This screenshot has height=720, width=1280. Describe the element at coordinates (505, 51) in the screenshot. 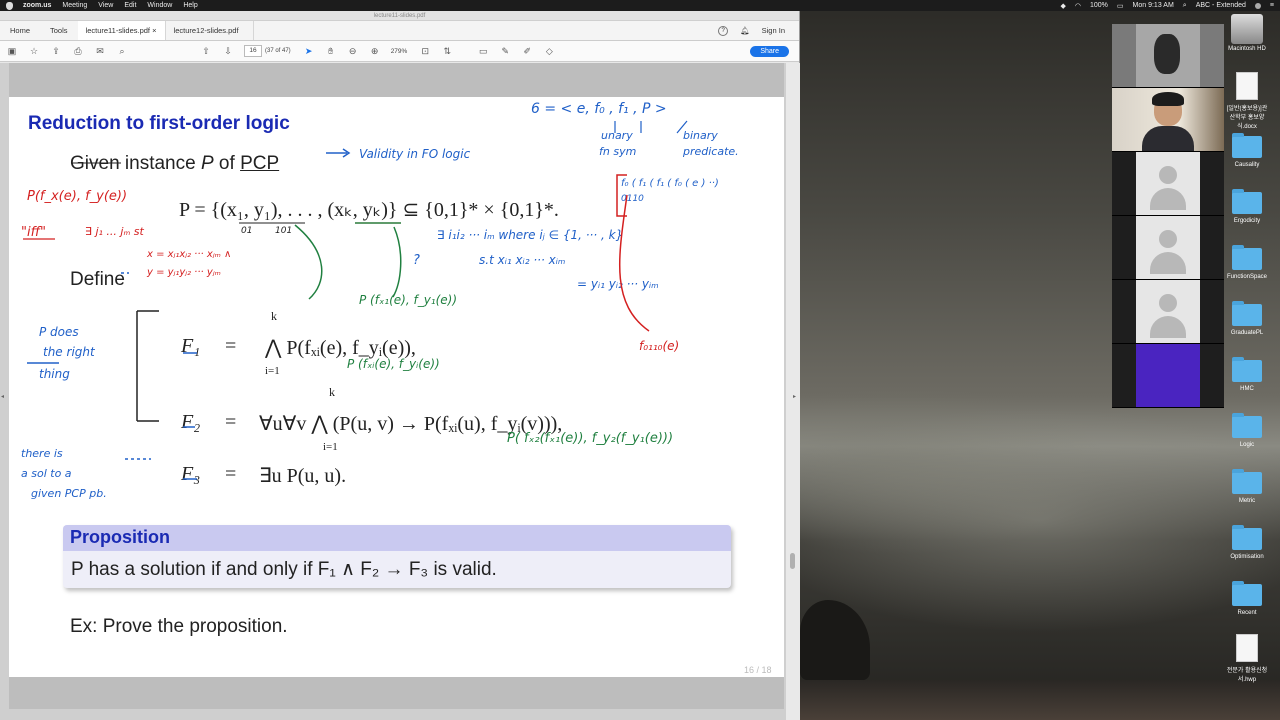

I see `pen-icon: ✎` at that location.